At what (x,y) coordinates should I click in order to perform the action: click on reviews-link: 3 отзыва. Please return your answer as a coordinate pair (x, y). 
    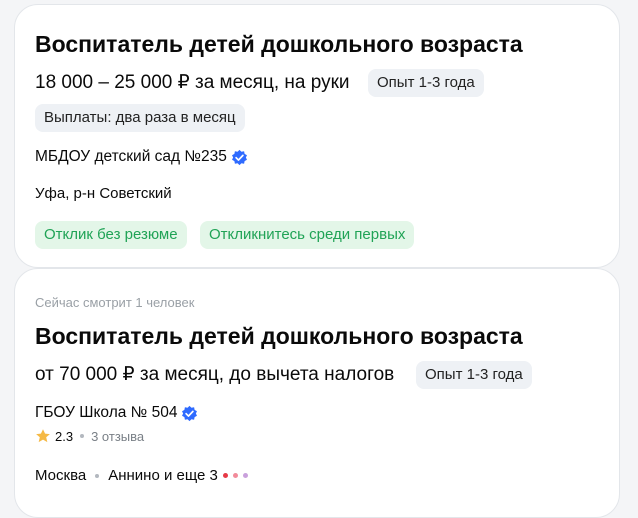
    Looking at the image, I should click on (117, 436).